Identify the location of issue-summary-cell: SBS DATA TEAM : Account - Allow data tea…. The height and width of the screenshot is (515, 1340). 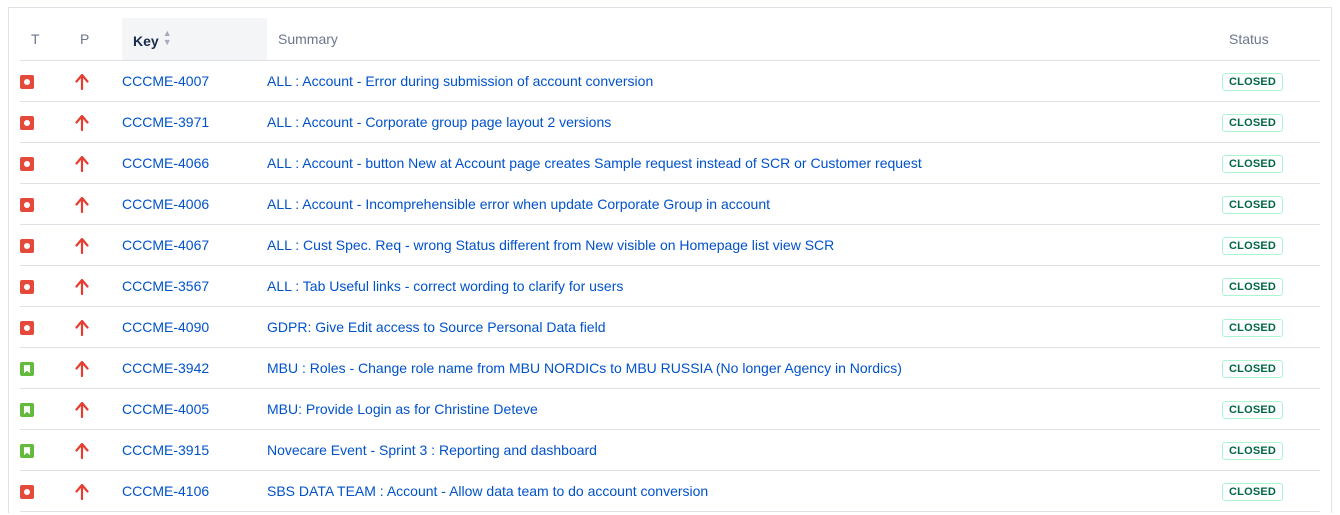
(744, 491).